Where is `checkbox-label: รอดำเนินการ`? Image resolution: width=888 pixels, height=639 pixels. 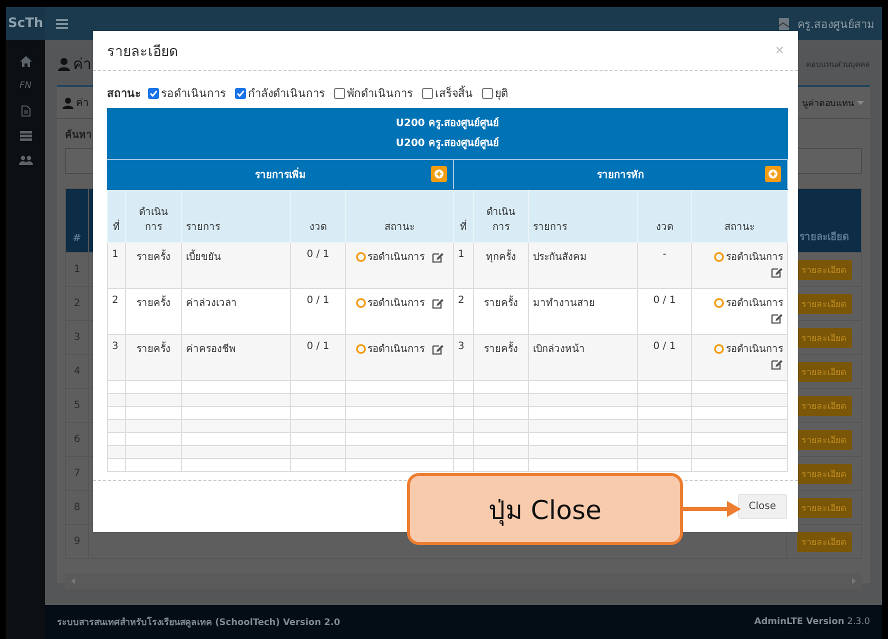
checkbox-label: รอดำเนินการ is located at coordinates (193, 94).